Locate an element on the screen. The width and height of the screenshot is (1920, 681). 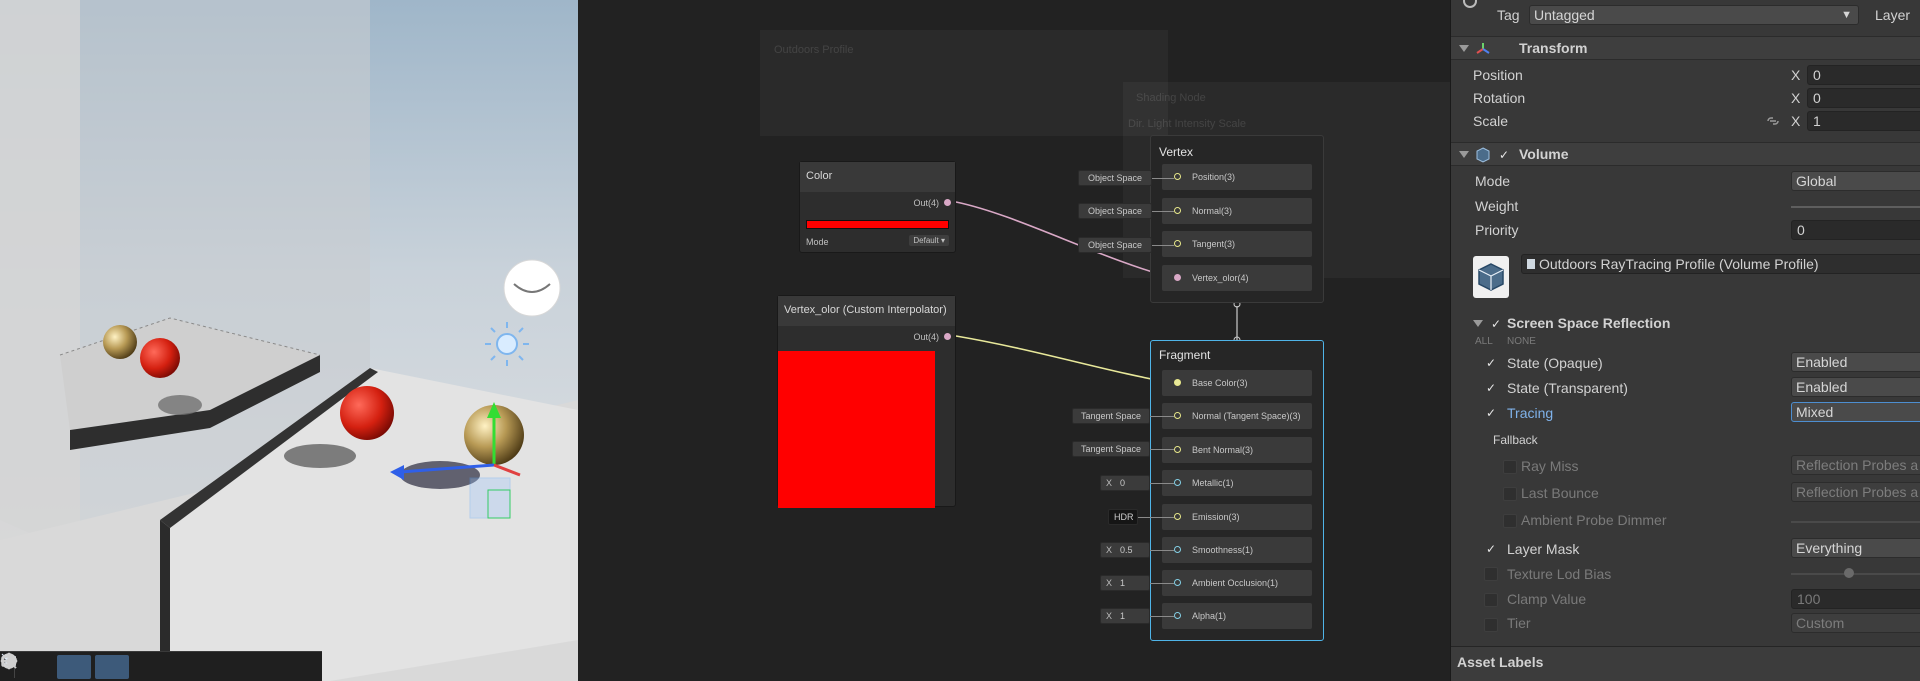
none-toggle: NONE is located at coordinates (1521, 341).